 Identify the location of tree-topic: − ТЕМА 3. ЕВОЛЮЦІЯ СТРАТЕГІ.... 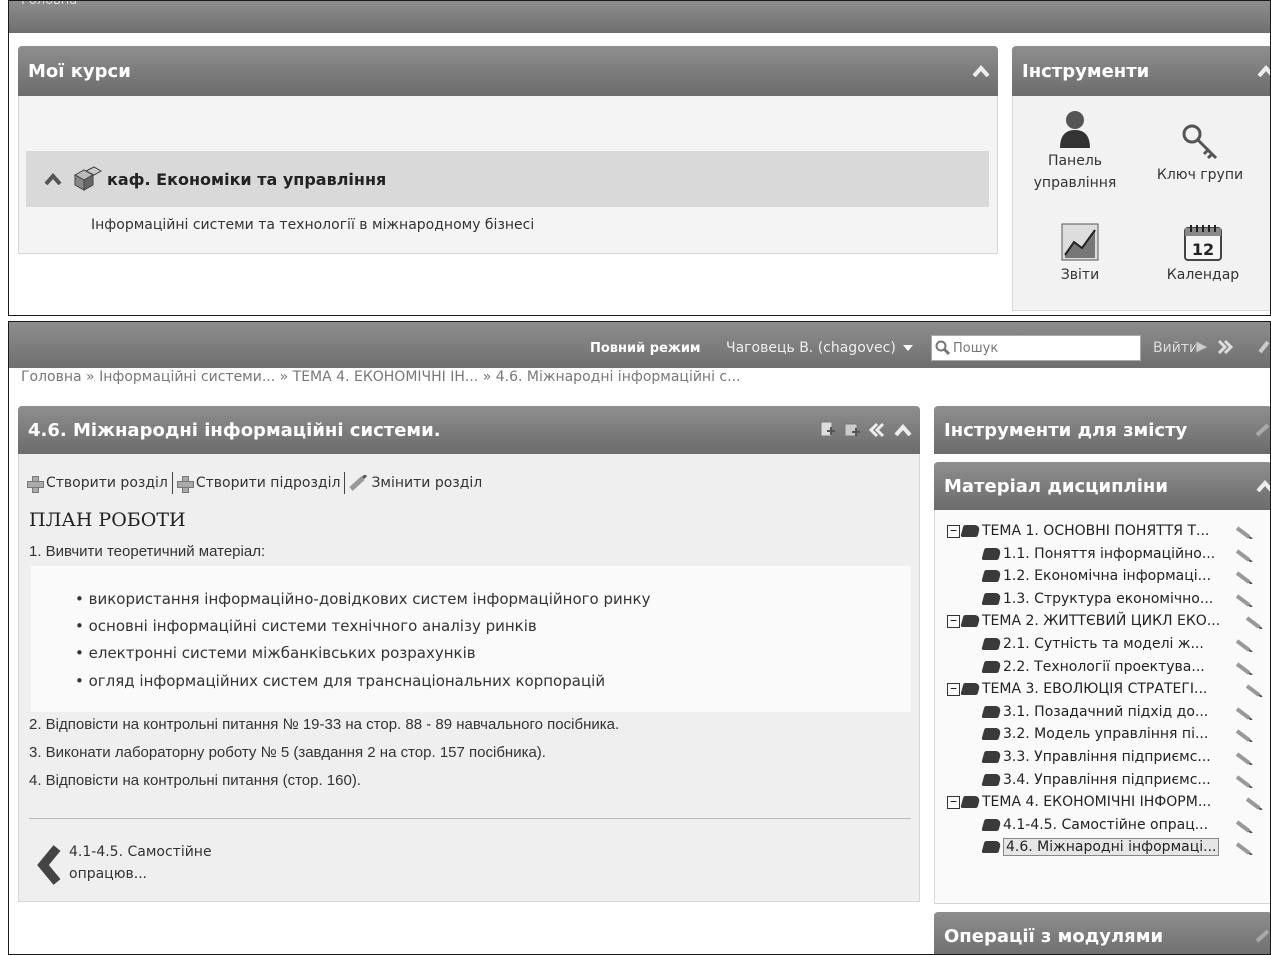
(1077, 689).